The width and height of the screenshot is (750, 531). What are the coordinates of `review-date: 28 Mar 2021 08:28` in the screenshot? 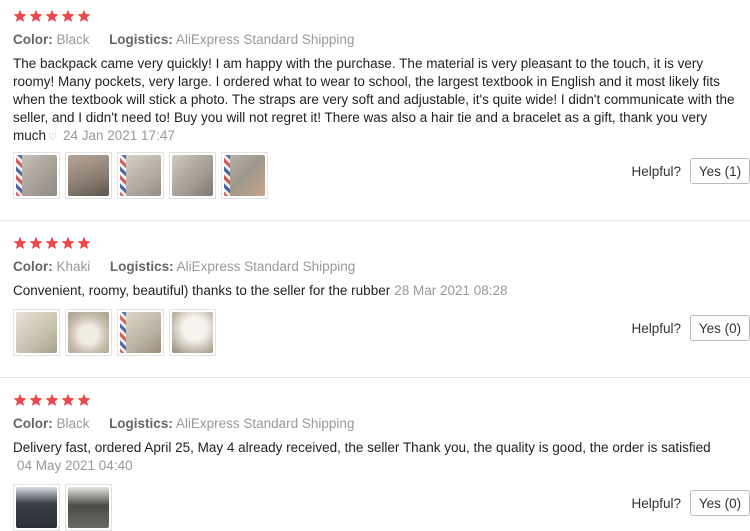 It's located at (451, 290).